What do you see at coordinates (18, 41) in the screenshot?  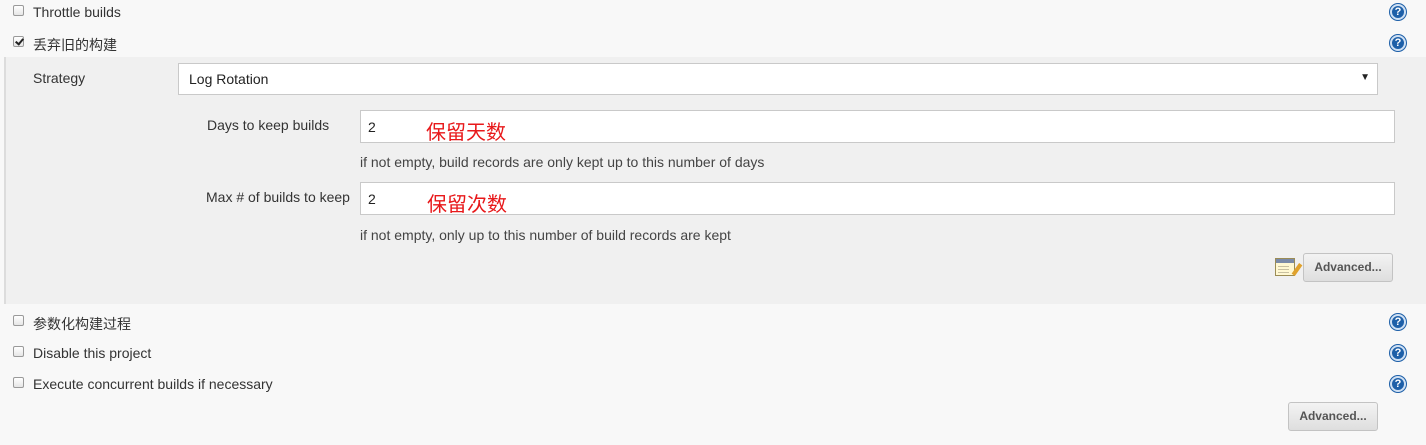 I see `discard-old-builds-checkbox` at bounding box center [18, 41].